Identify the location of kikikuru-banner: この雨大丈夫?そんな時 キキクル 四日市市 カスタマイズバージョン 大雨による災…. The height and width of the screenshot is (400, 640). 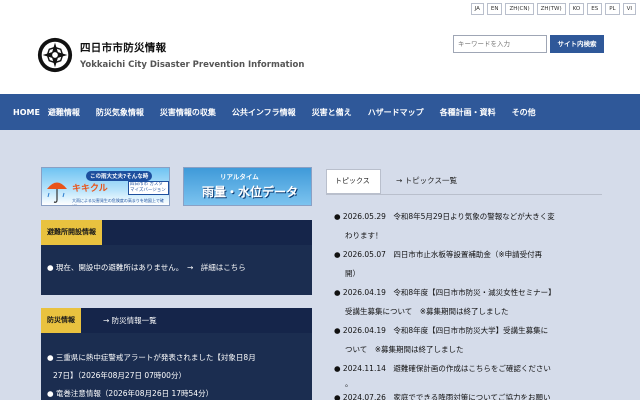
(105, 186).